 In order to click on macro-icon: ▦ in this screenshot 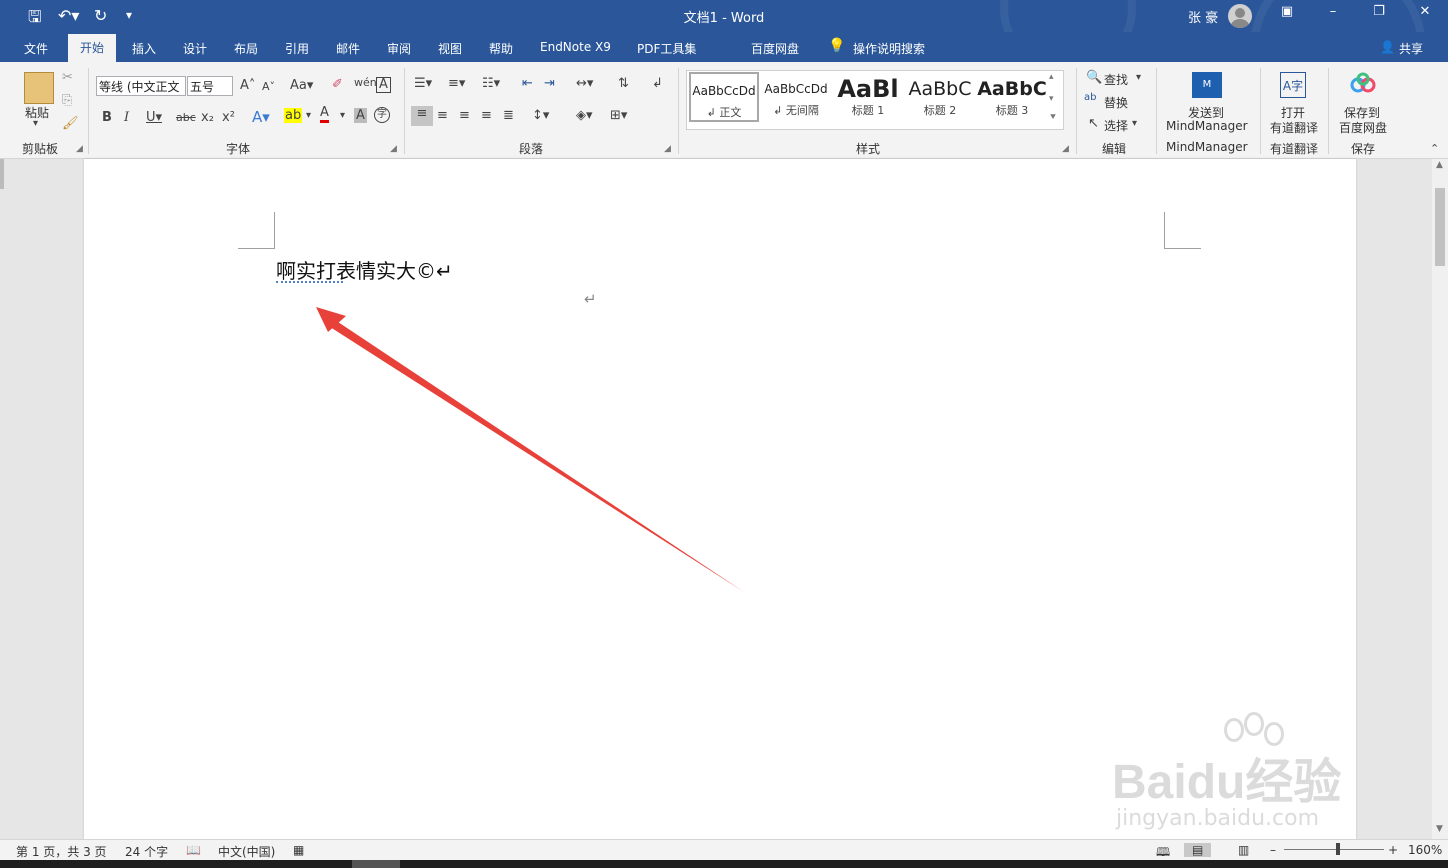, I will do `click(298, 850)`.